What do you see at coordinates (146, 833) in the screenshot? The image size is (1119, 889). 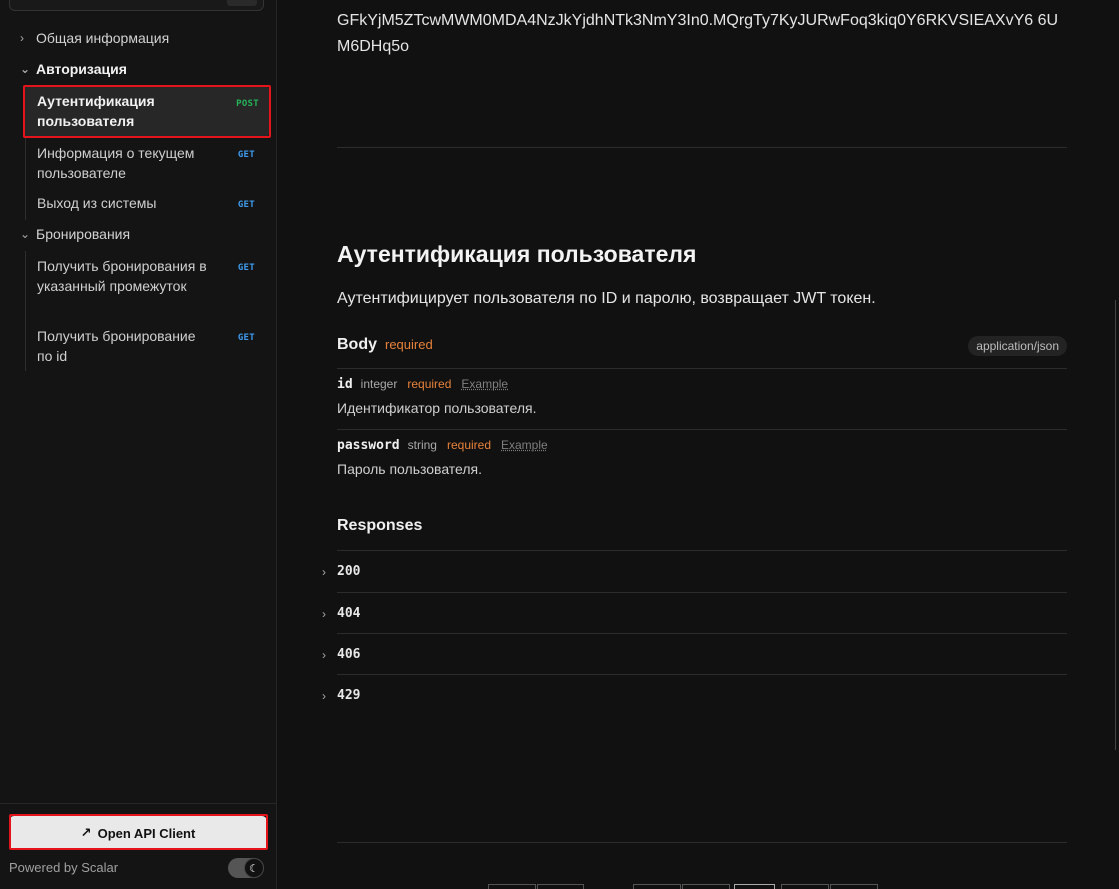 I see `open-api-client-label: Open API Client` at bounding box center [146, 833].